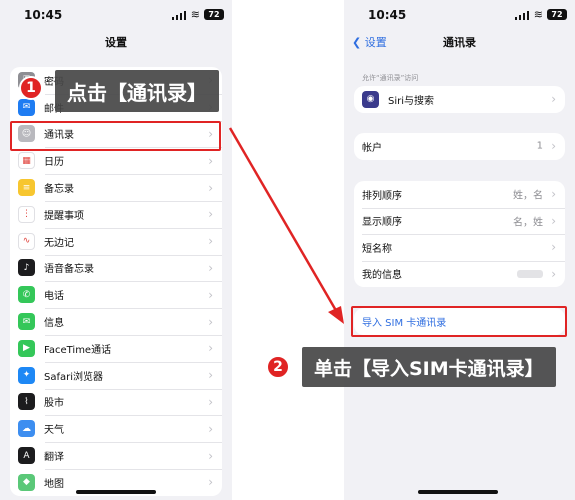 The height and width of the screenshot is (500, 575). What do you see at coordinates (459, 194) in the screenshot?
I see `sort-order-row: 排列顺序 姓，名 ›` at bounding box center [459, 194].